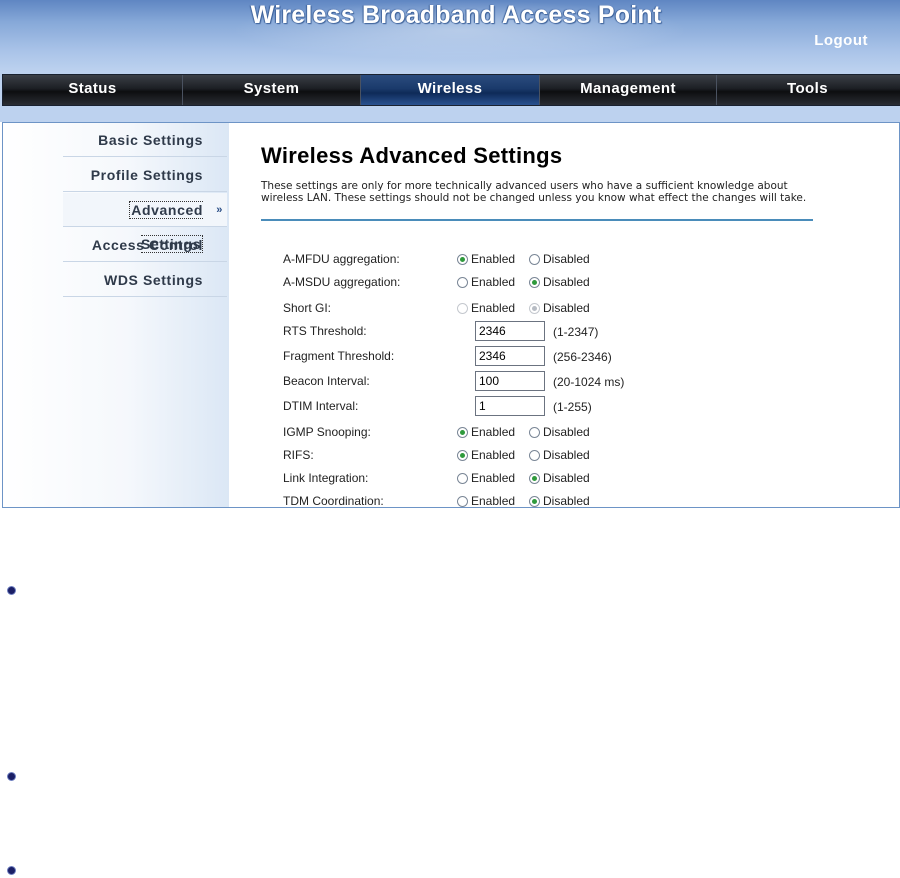  Describe the element at coordinates (456, 15) in the screenshot. I see `app-title: Wireless Broadband Access Point` at that location.